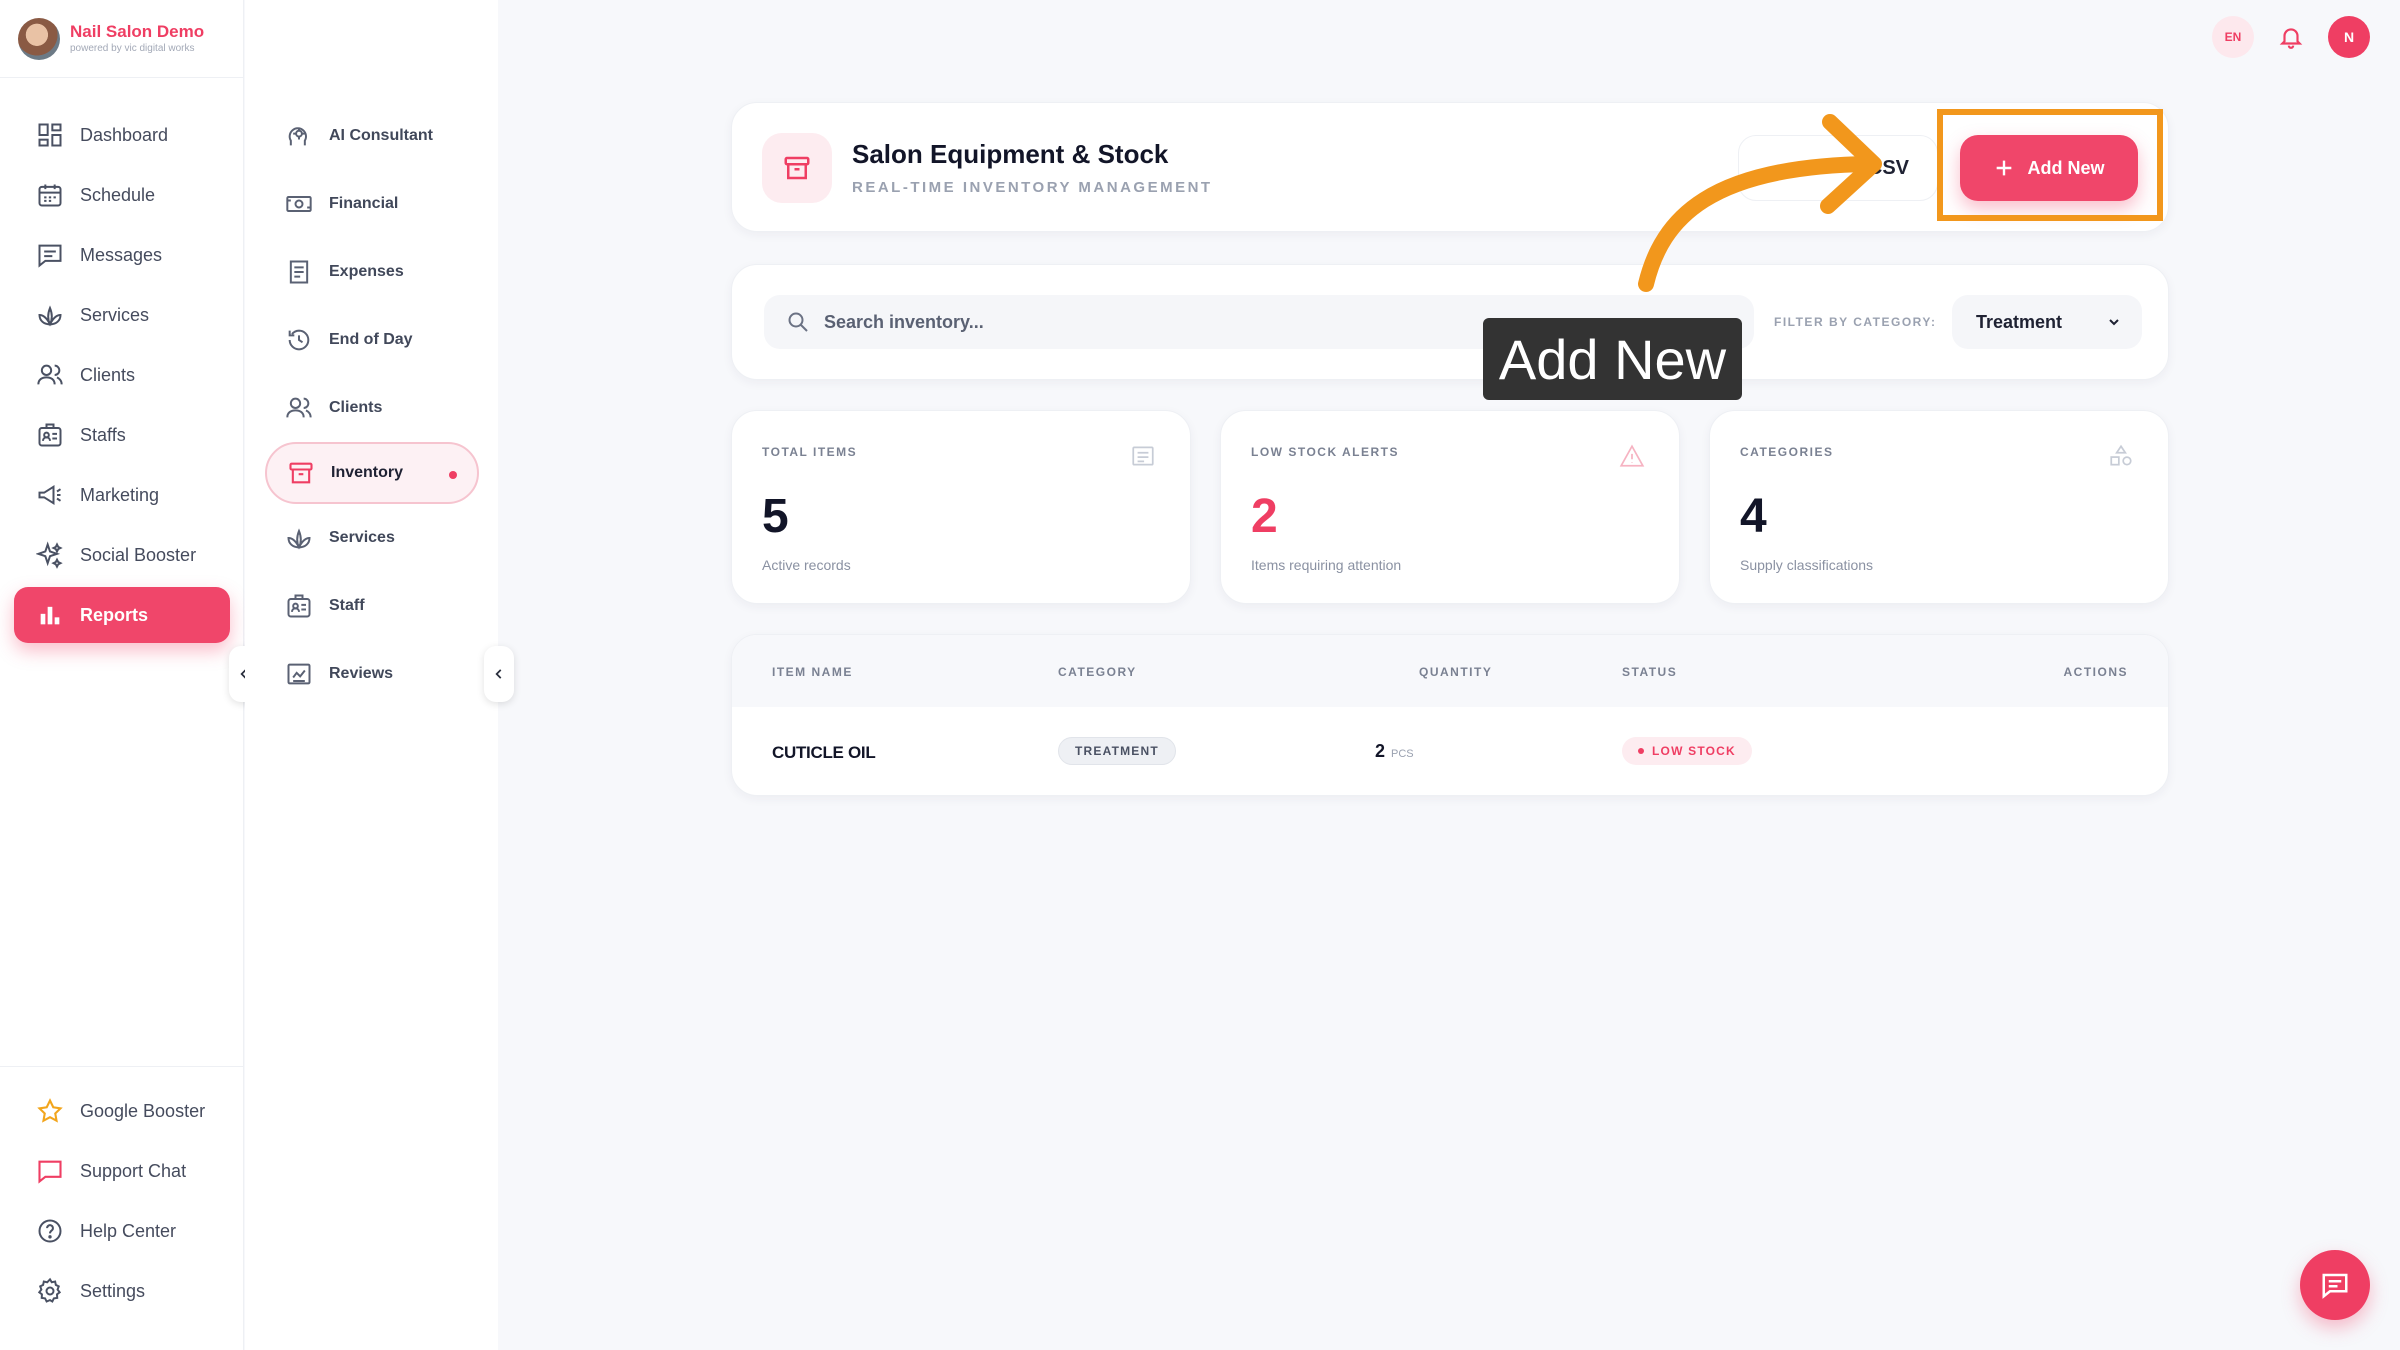 Image resolution: width=2400 pixels, height=1350 pixels. I want to click on star-icon, so click(50, 1110).